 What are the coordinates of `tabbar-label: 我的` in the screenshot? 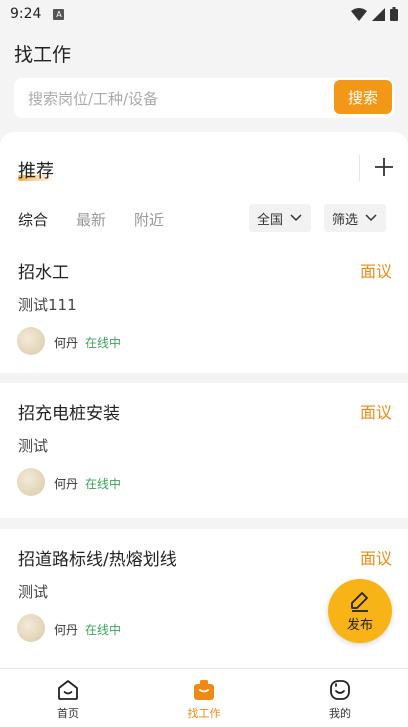 It's located at (340, 713).